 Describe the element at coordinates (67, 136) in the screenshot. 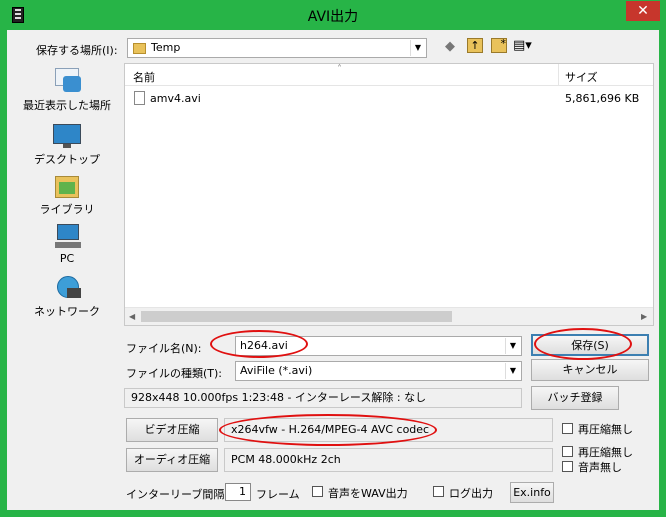

I see `desktop-icon` at that location.